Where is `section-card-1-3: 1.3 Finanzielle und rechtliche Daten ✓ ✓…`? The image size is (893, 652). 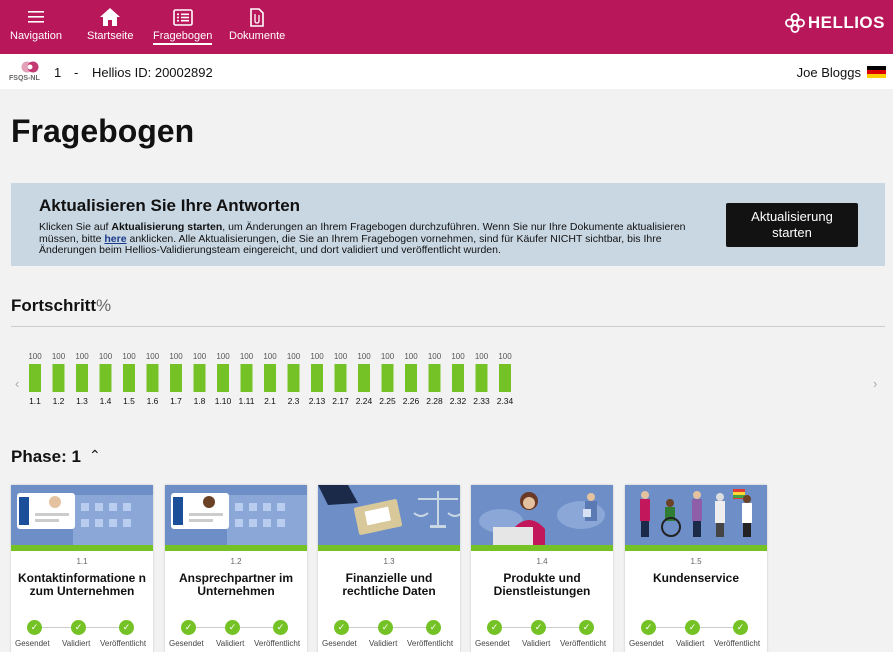 section-card-1-3: 1.3 Finanzielle und rechtliche Daten ✓ ✓… is located at coordinates (389, 568).